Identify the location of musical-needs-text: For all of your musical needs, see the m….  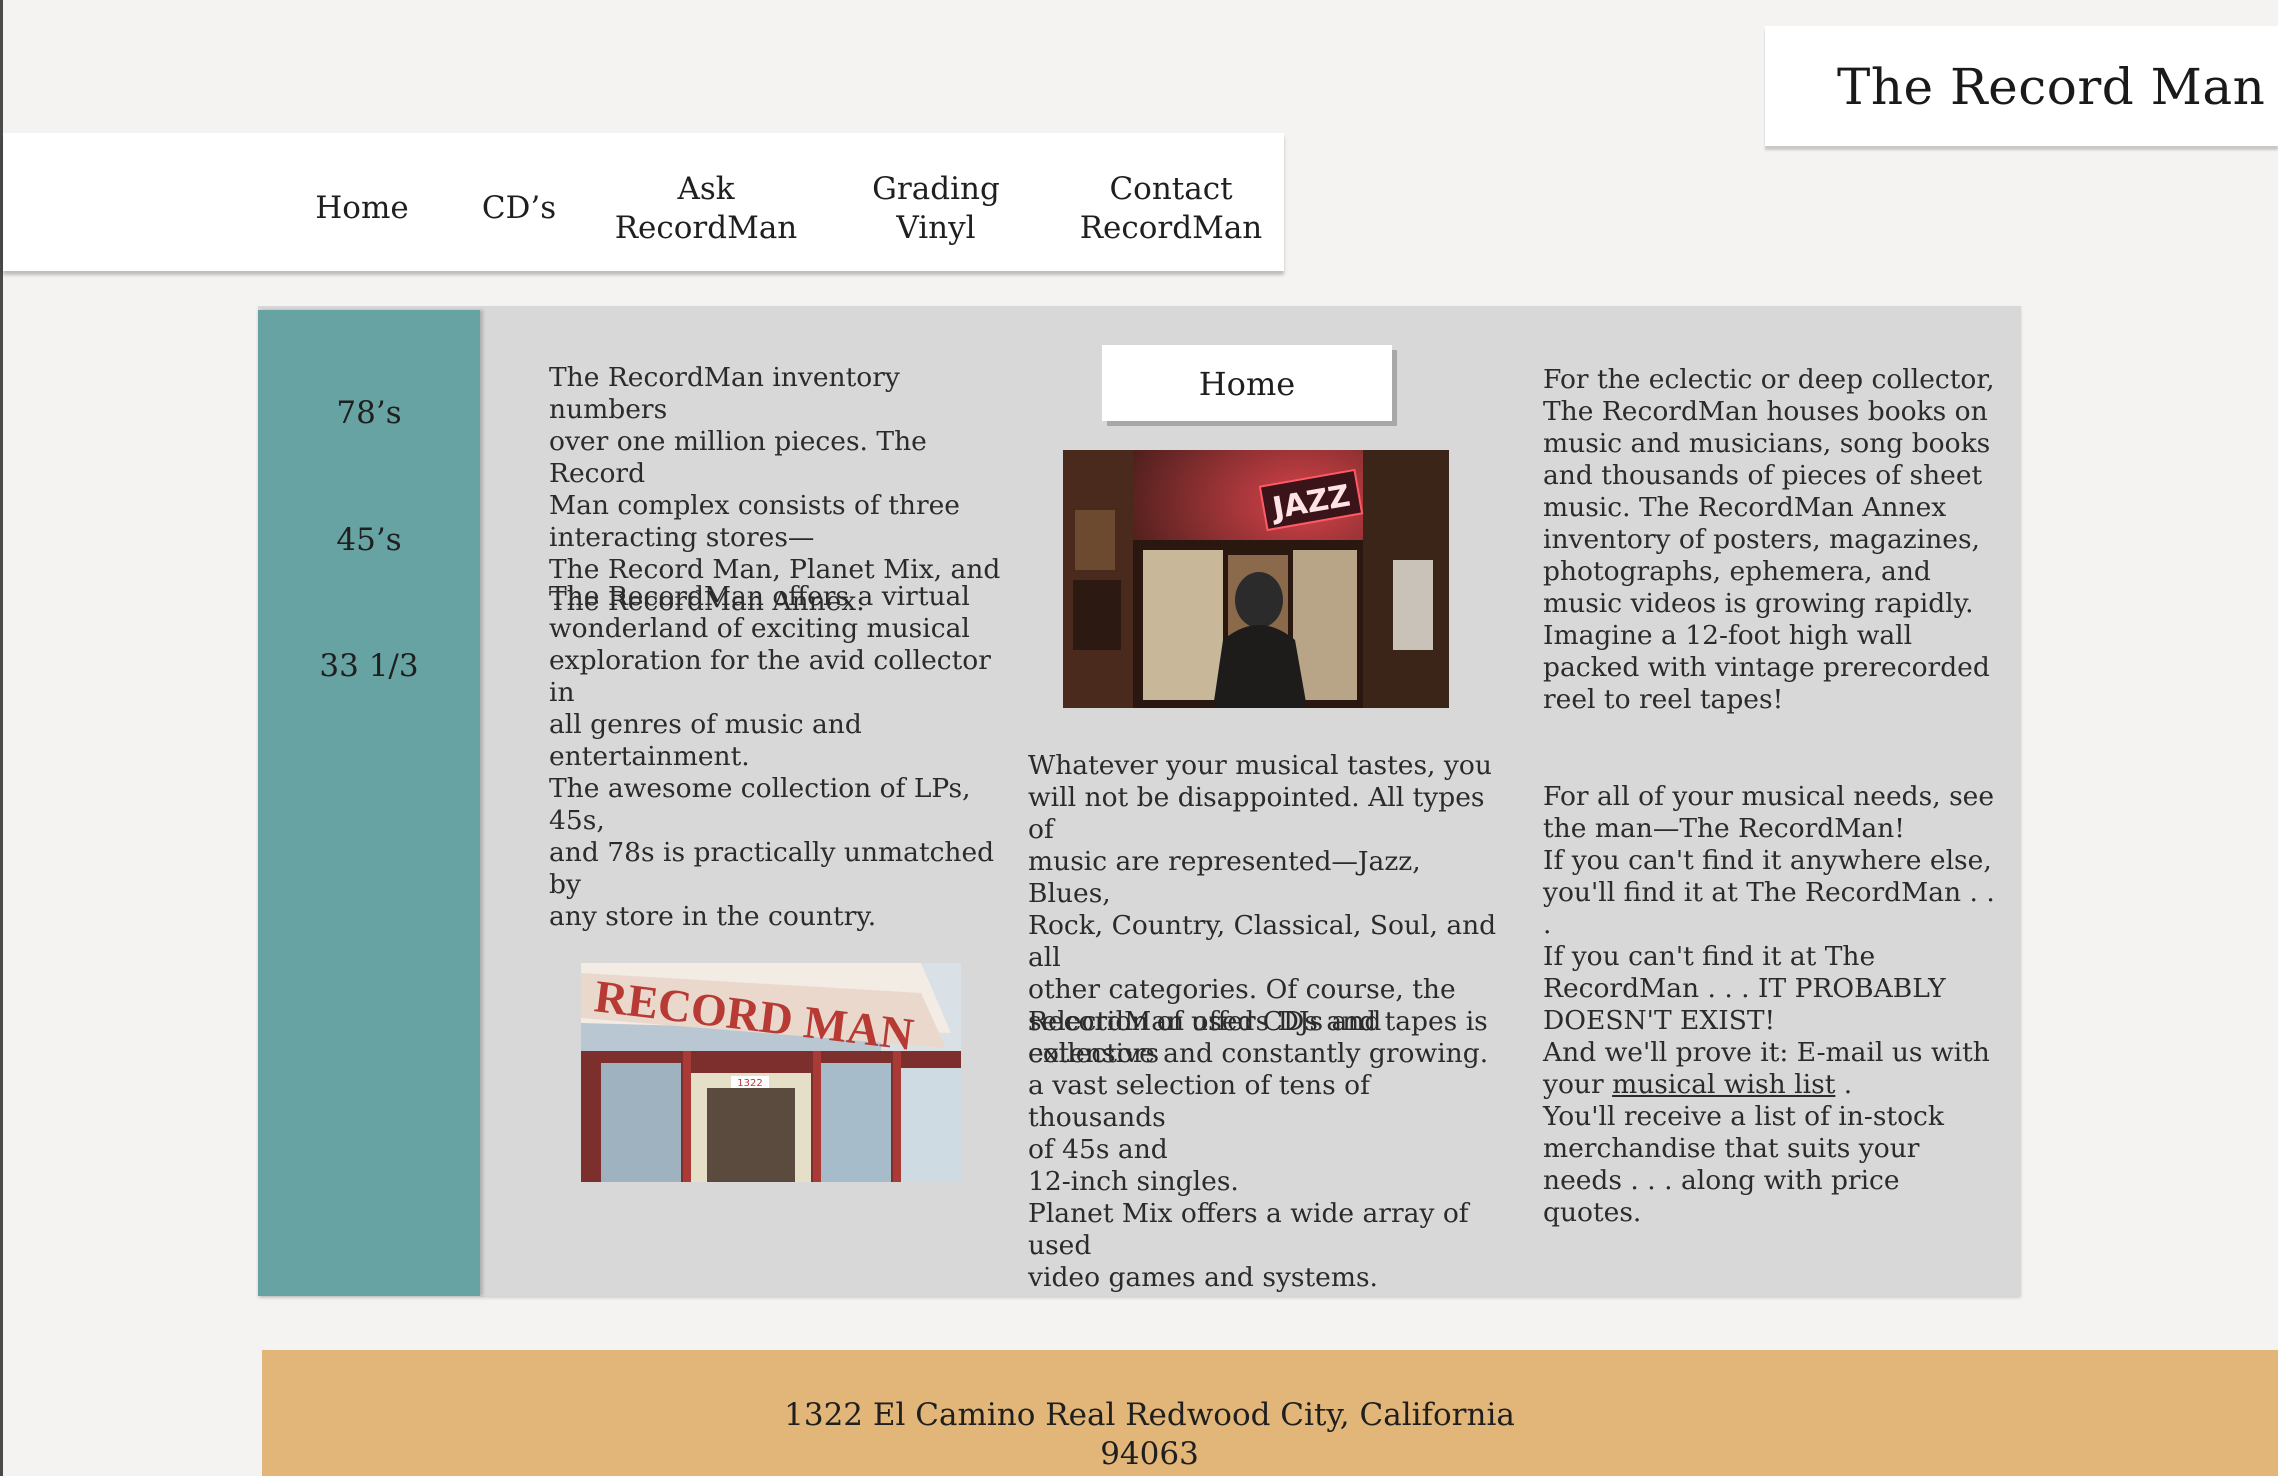
(1769, 940).